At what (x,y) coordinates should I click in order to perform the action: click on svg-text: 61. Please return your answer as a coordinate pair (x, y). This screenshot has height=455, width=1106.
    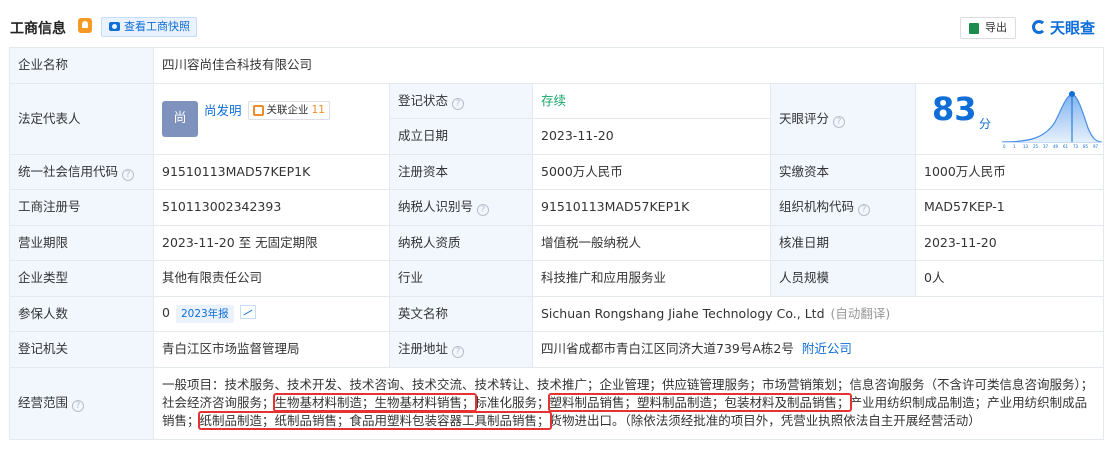
    Looking at the image, I should click on (1066, 146).